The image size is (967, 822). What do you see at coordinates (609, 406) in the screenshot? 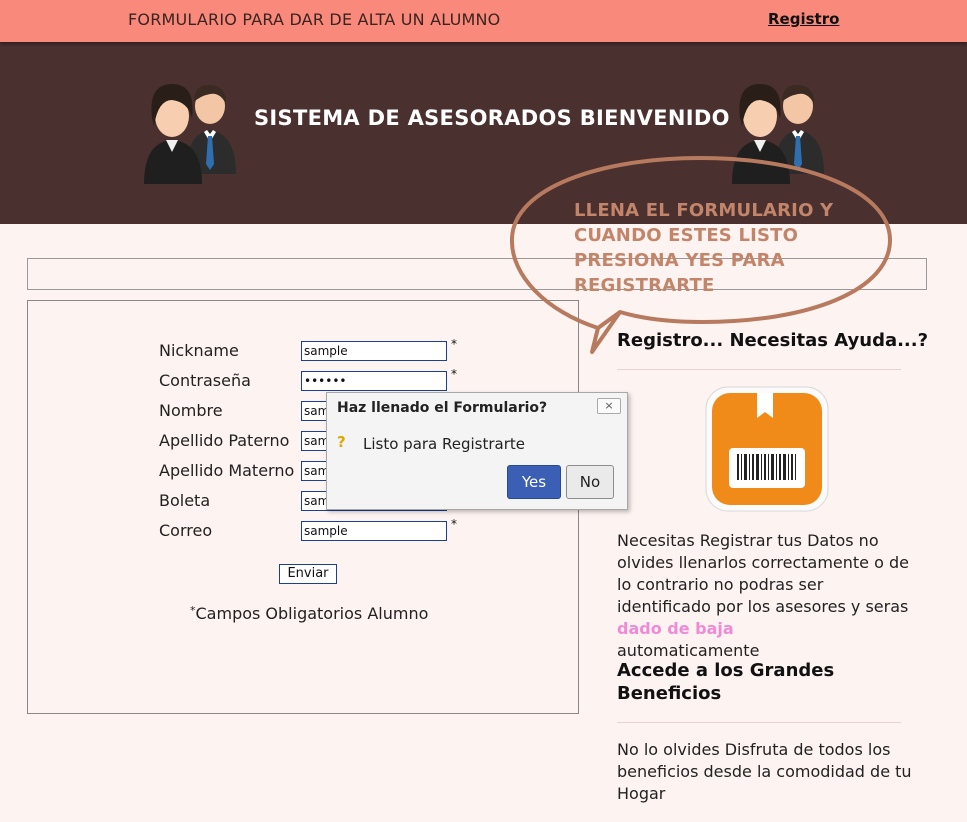
I see `close-icon: ×` at bounding box center [609, 406].